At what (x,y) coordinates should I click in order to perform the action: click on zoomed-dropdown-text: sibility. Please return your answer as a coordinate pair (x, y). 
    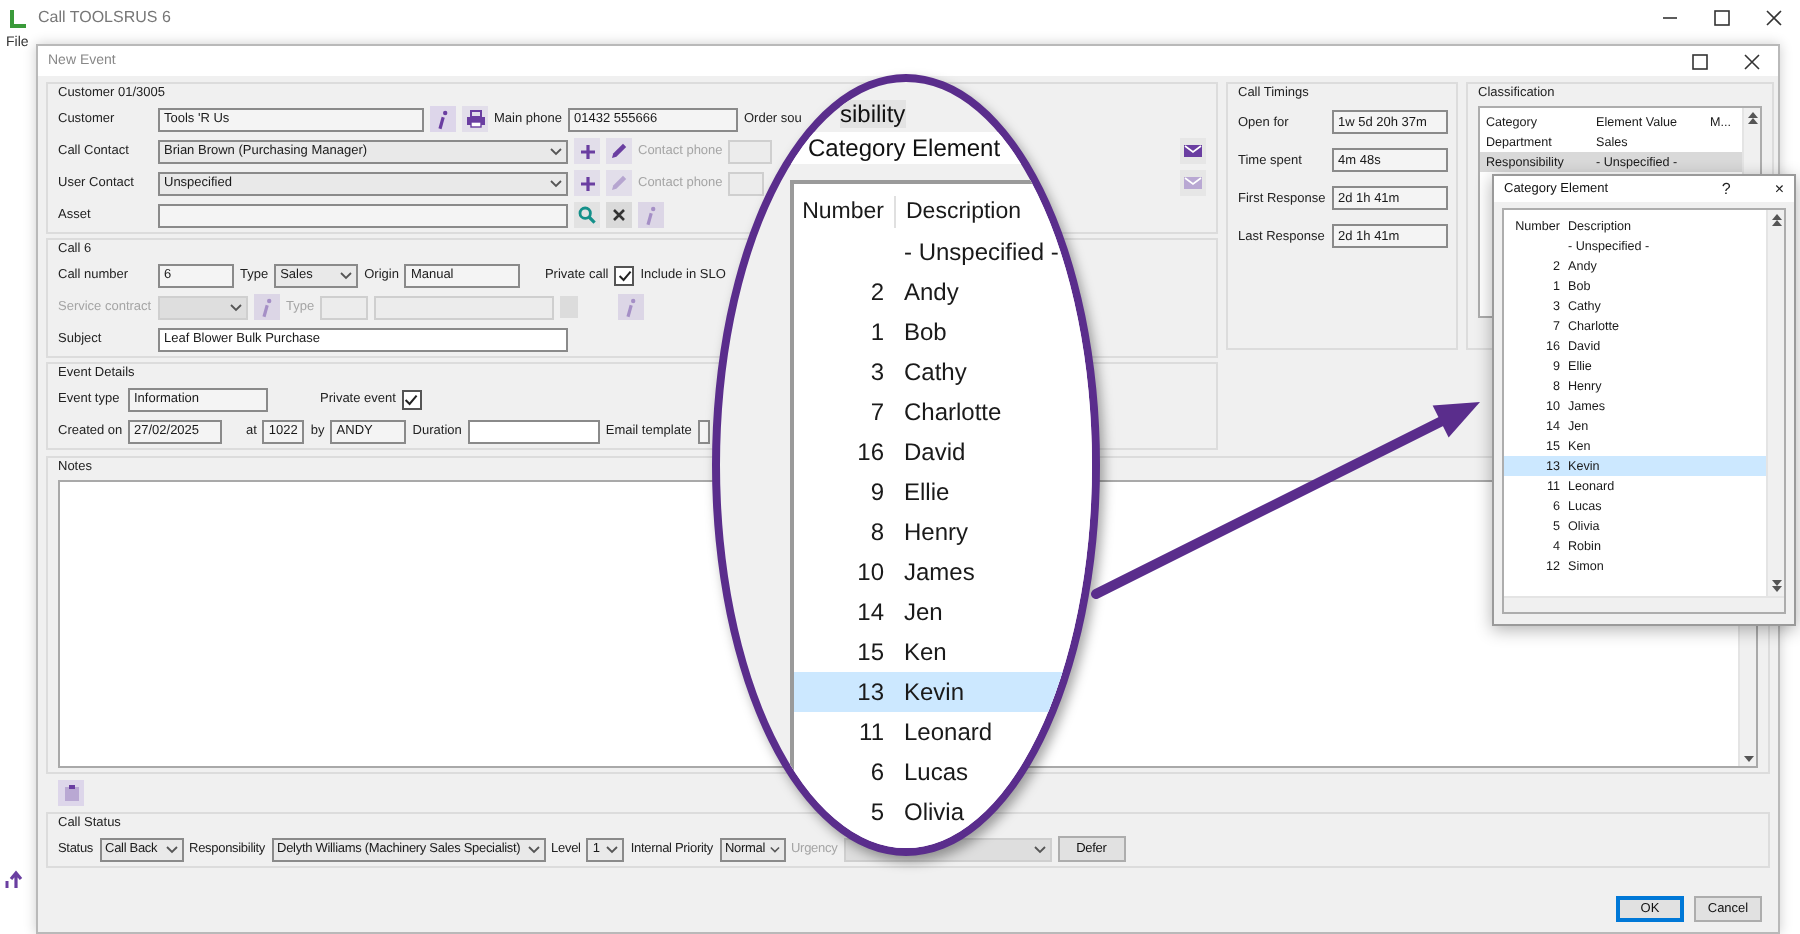
    Looking at the image, I should click on (873, 114).